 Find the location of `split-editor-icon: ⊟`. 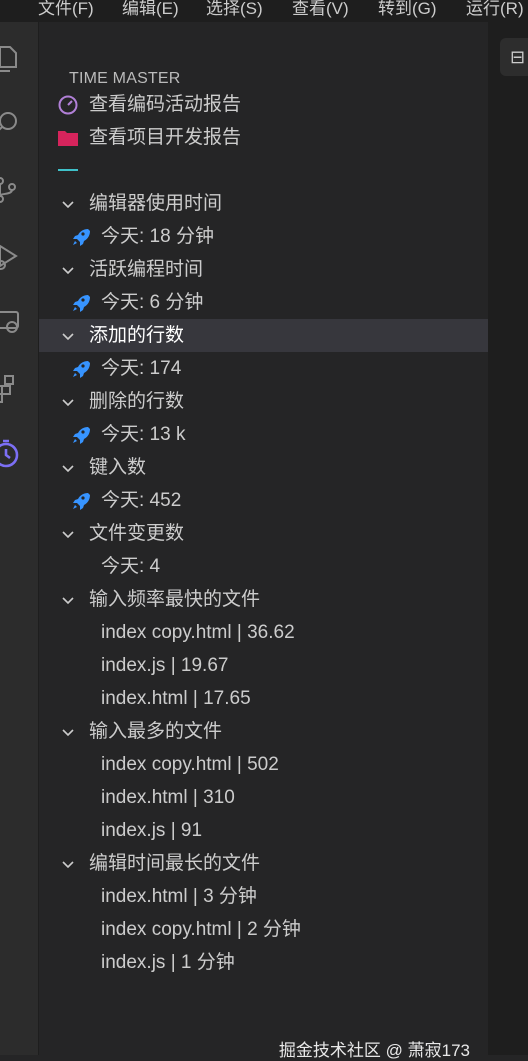

split-editor-icon: ⊟ is located at coordinates (518, 57).